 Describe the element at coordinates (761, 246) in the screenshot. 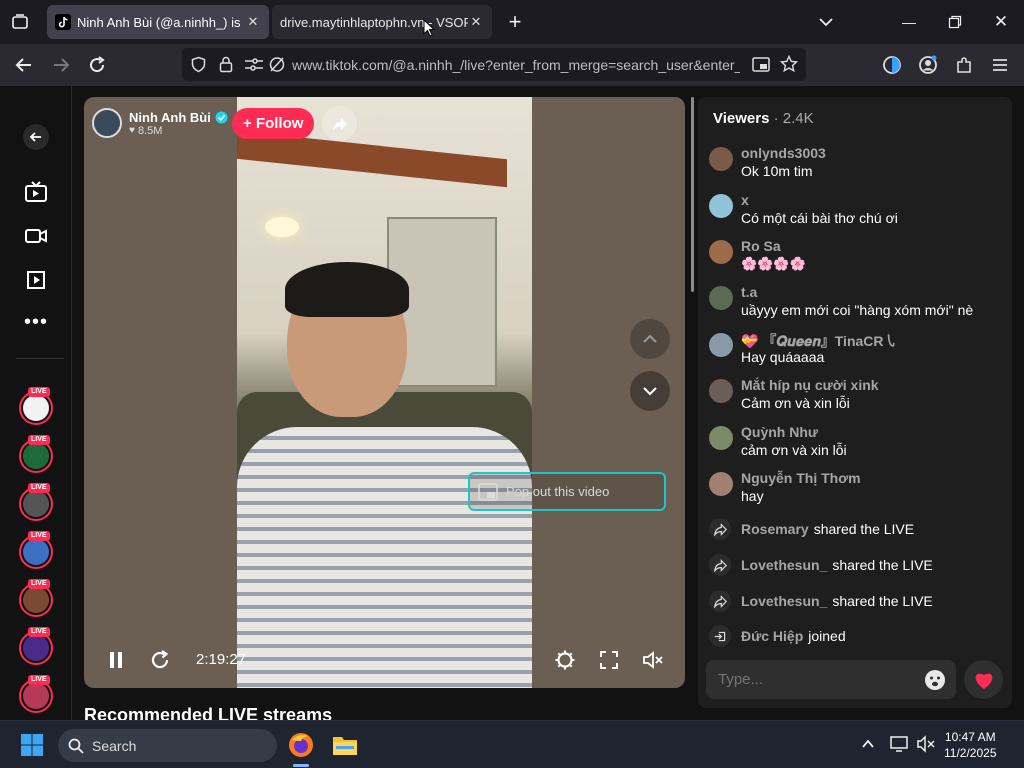

I see `chat-username: Ro Sa` at that location.